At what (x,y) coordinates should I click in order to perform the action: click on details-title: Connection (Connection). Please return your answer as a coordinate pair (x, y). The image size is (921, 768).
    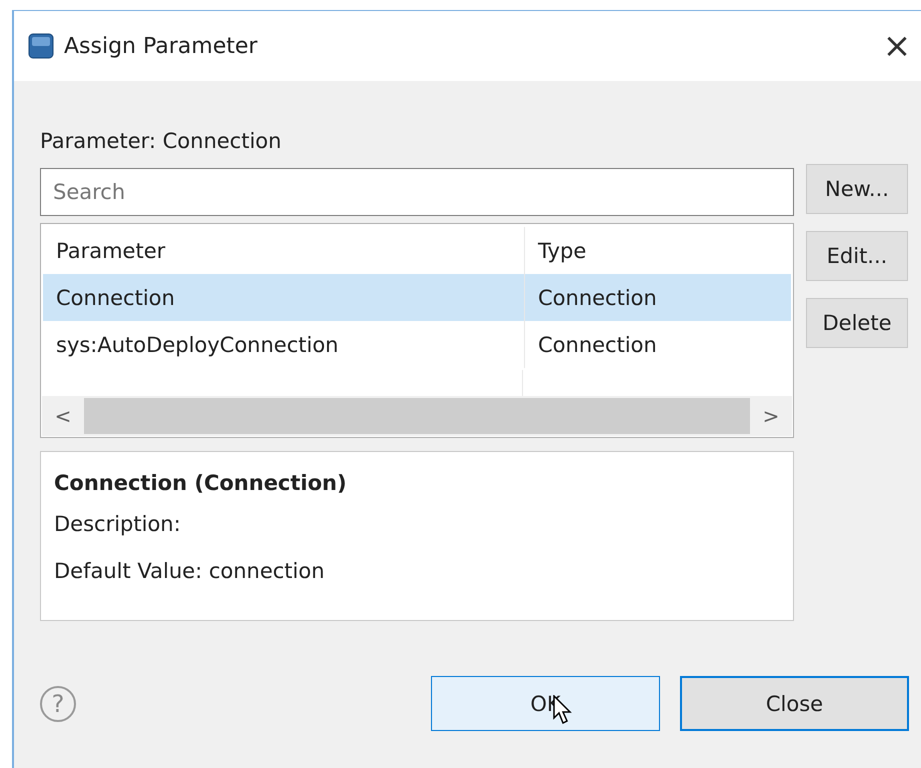
    Looking at the image, I should click on (201, 483).